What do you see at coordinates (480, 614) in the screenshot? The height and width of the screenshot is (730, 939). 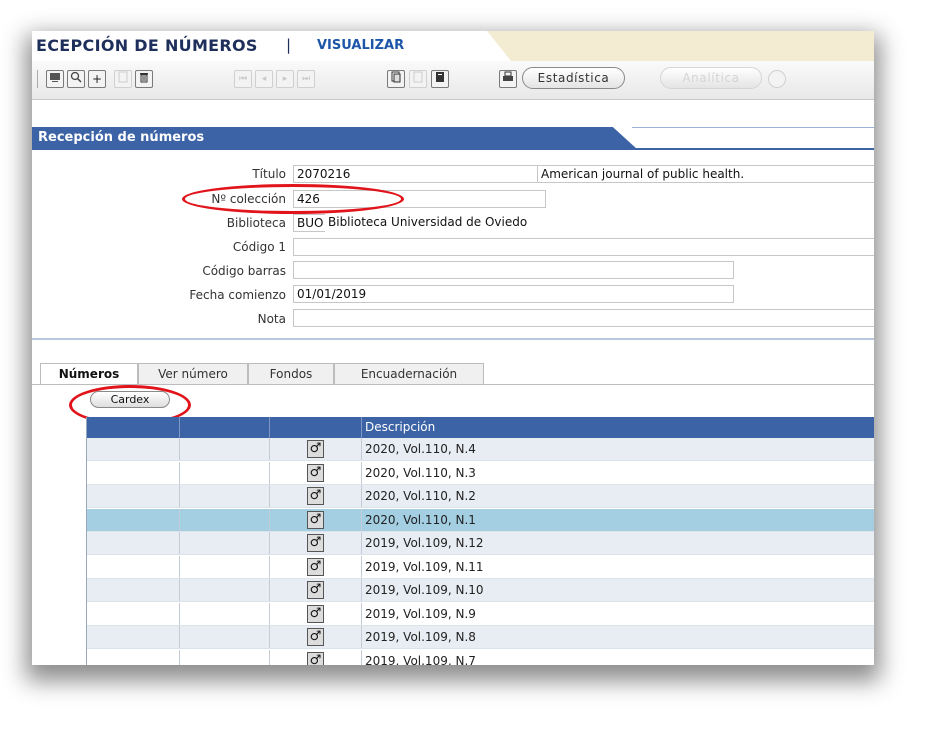 I see `table-row: ♂ 2019, Vol.109, N.9` at bounding box center [480, 614].